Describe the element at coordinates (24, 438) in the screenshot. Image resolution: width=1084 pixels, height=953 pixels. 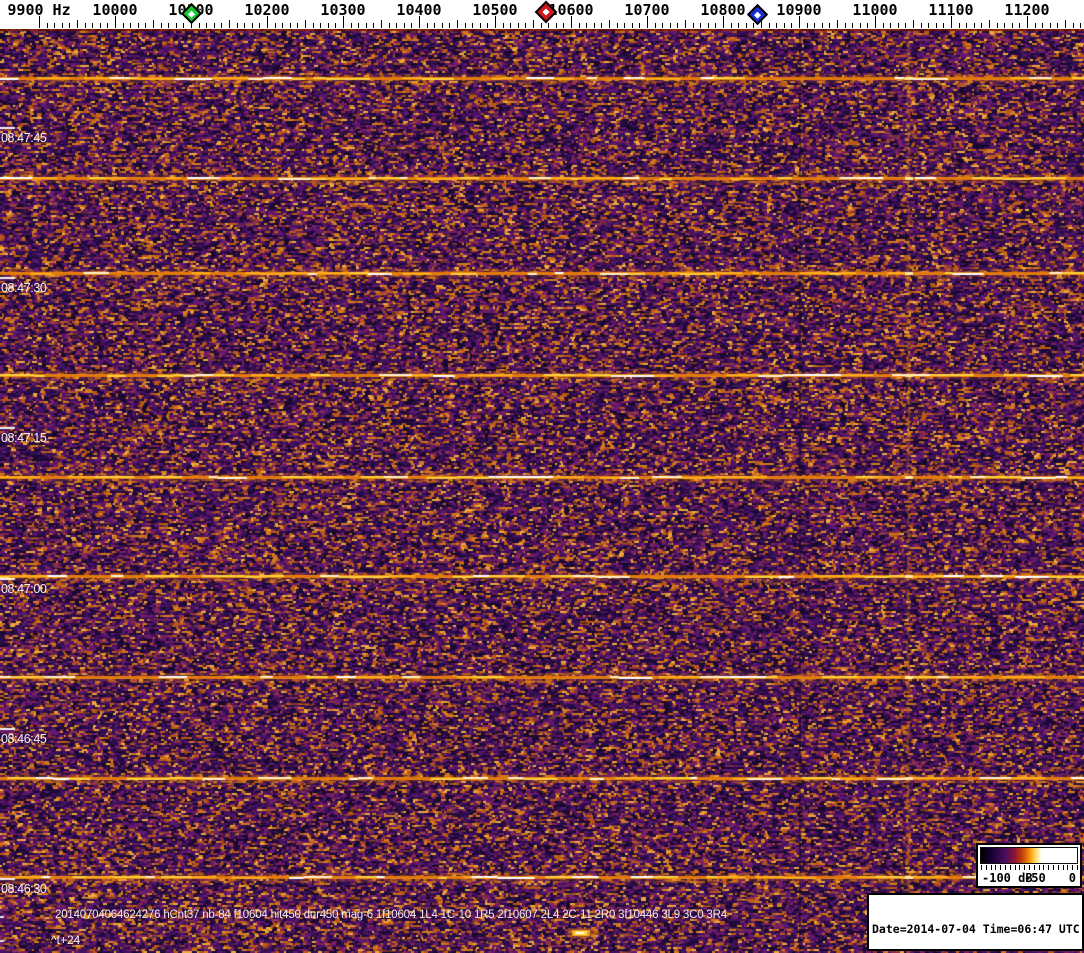
I see `time-label: 08:47:15` at that location.